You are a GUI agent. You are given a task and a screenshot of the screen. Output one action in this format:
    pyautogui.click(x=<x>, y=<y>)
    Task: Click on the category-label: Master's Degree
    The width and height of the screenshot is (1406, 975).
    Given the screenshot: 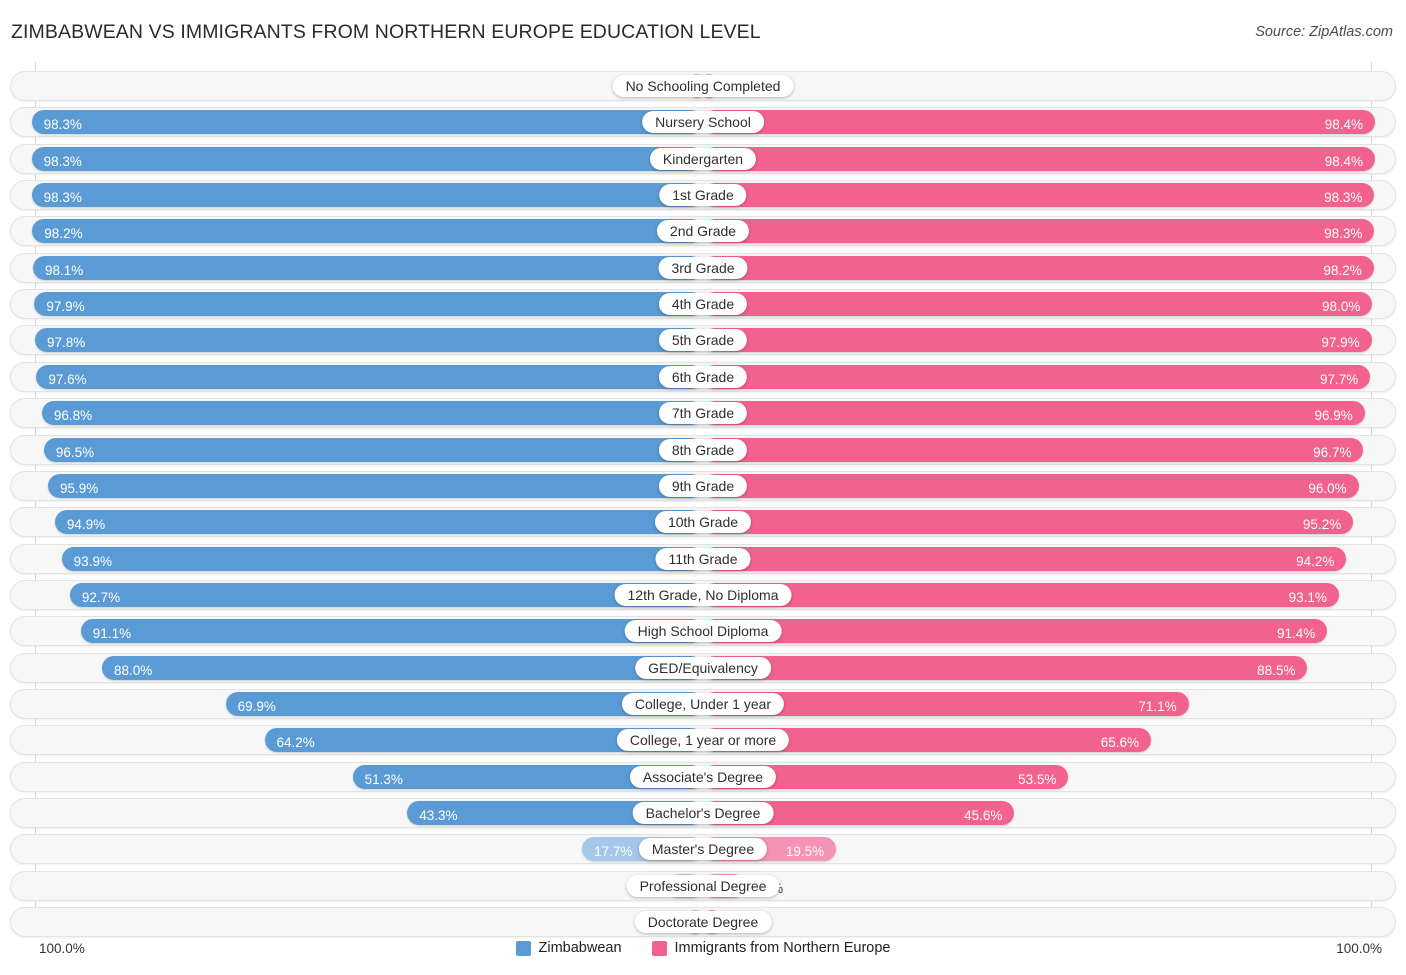 What is the action you would take?
    pyautogui.click(x=703, y=849)
    